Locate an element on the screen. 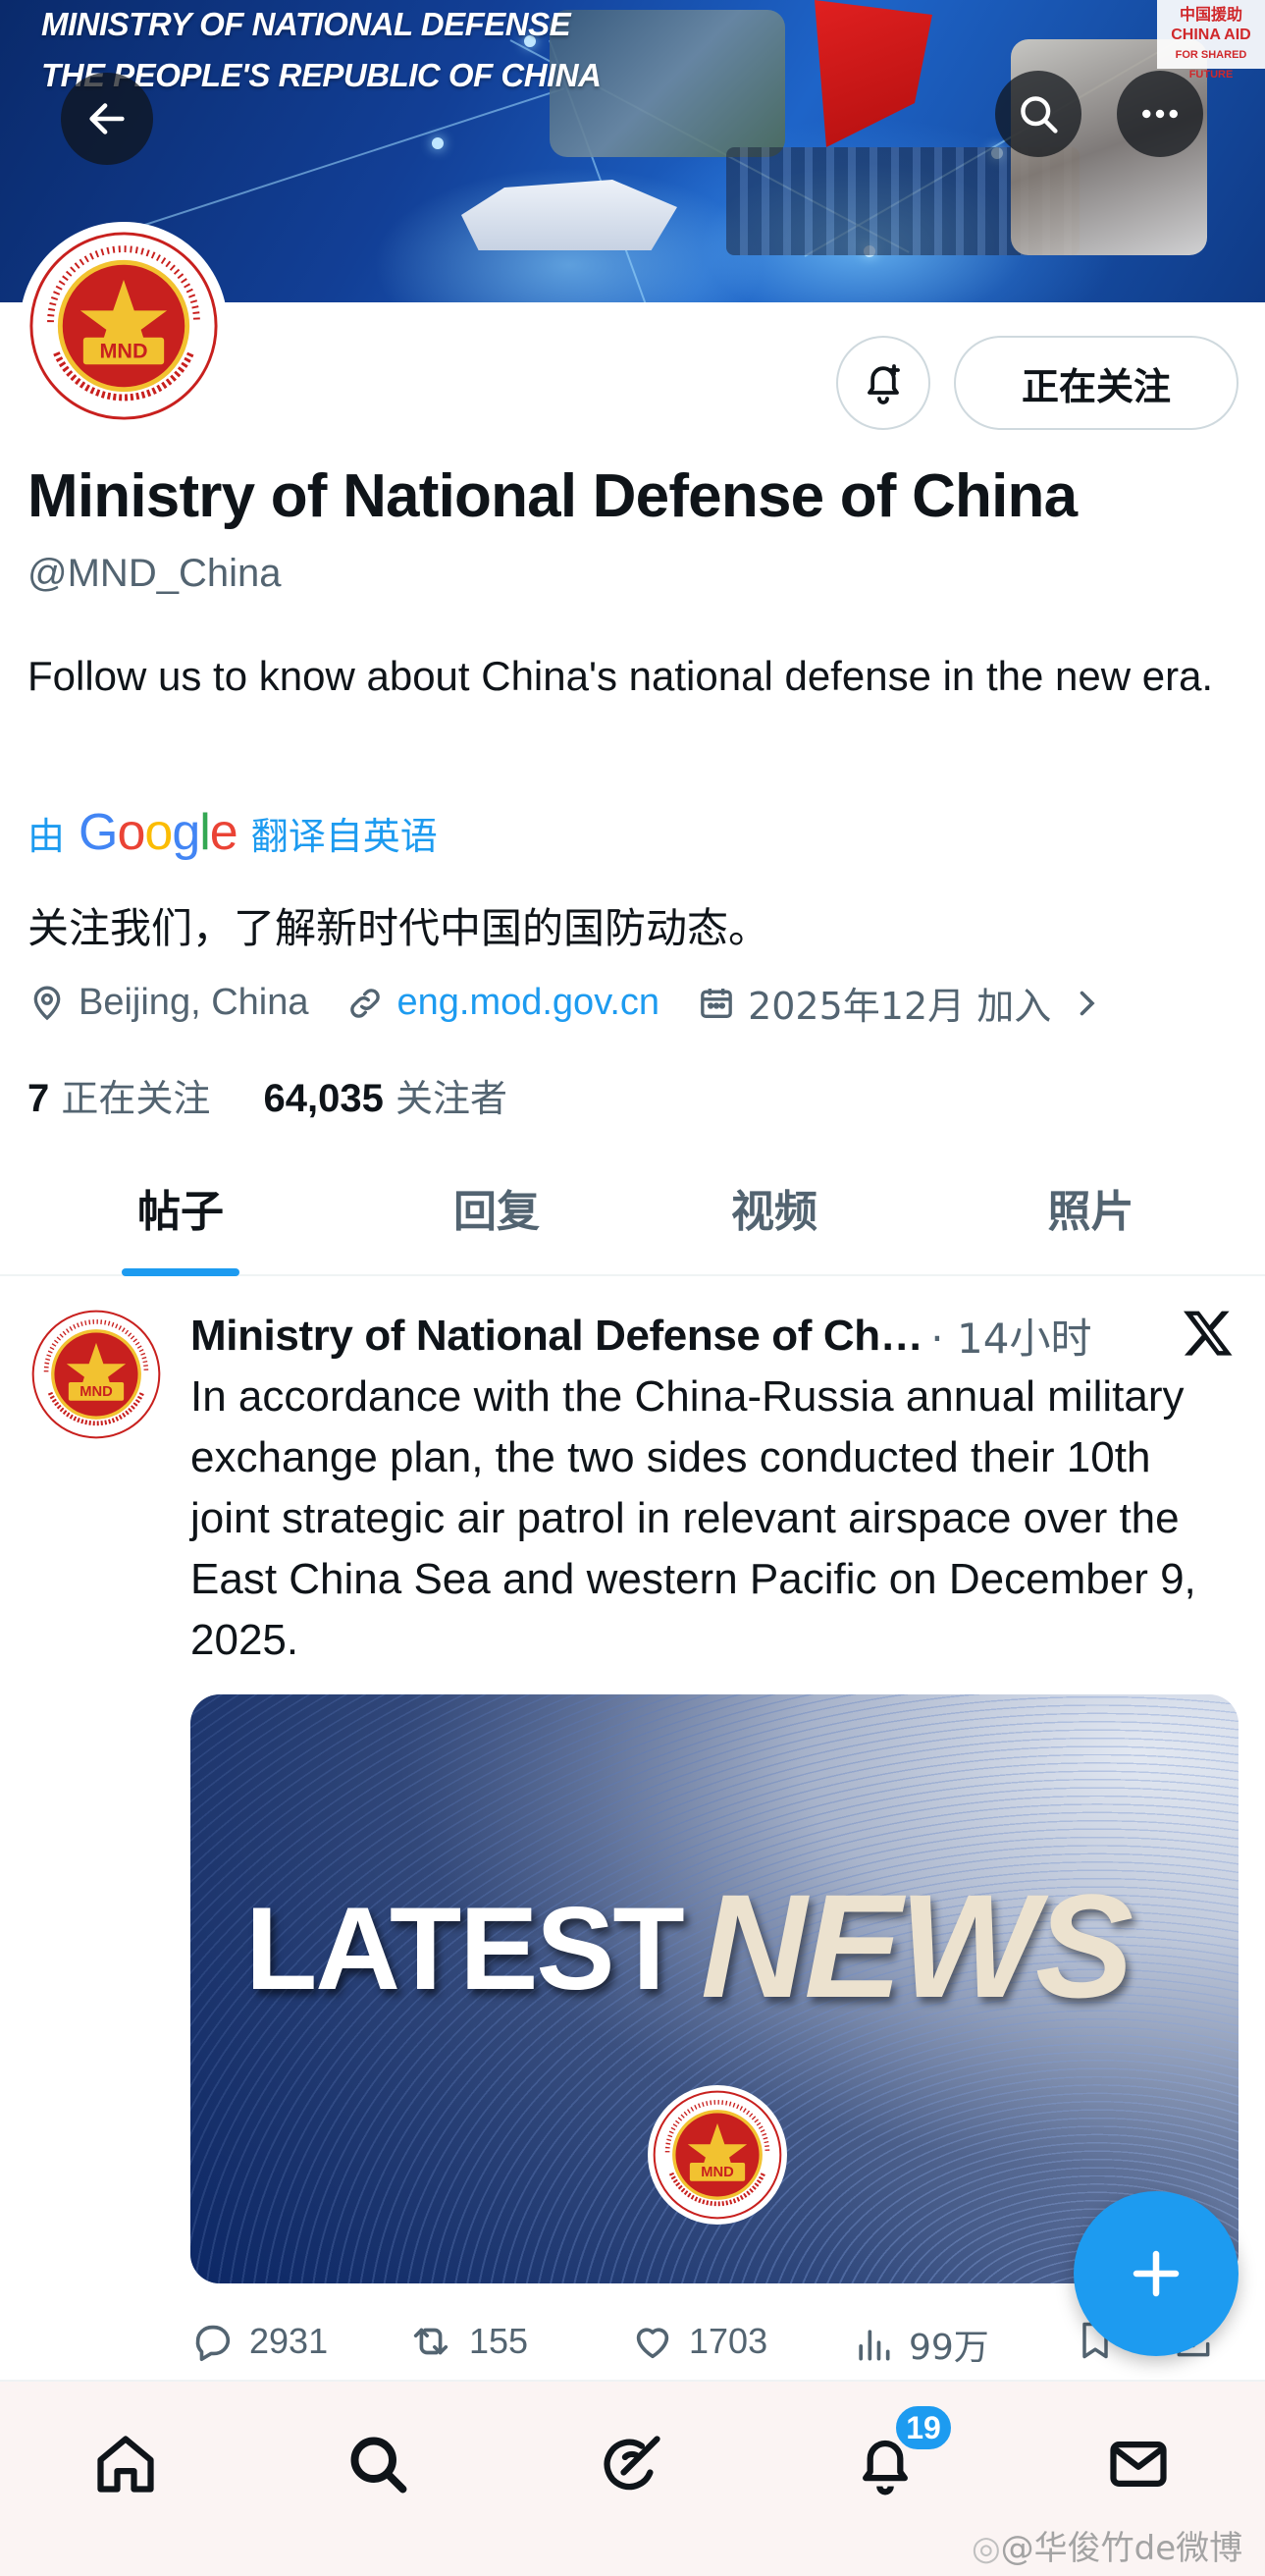 The height and width of the screenshot is (2576, 1265). back-button is located at coordinates (107, 119).